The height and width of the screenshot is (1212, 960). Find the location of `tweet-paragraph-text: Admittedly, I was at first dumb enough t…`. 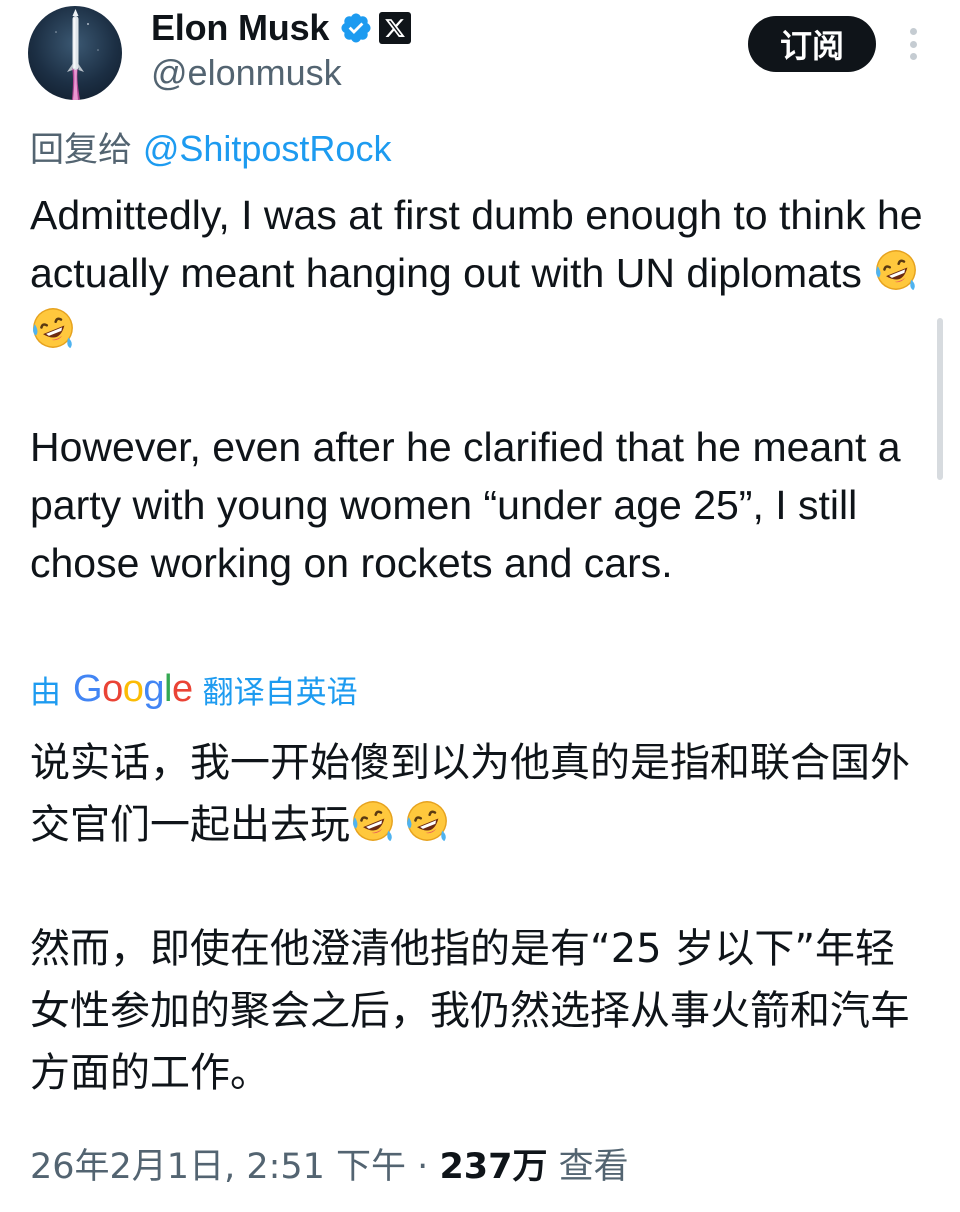

tweet-paragraph-text: Admittedly, I was at first dumb enough t… is located at coordinates (476, 244).